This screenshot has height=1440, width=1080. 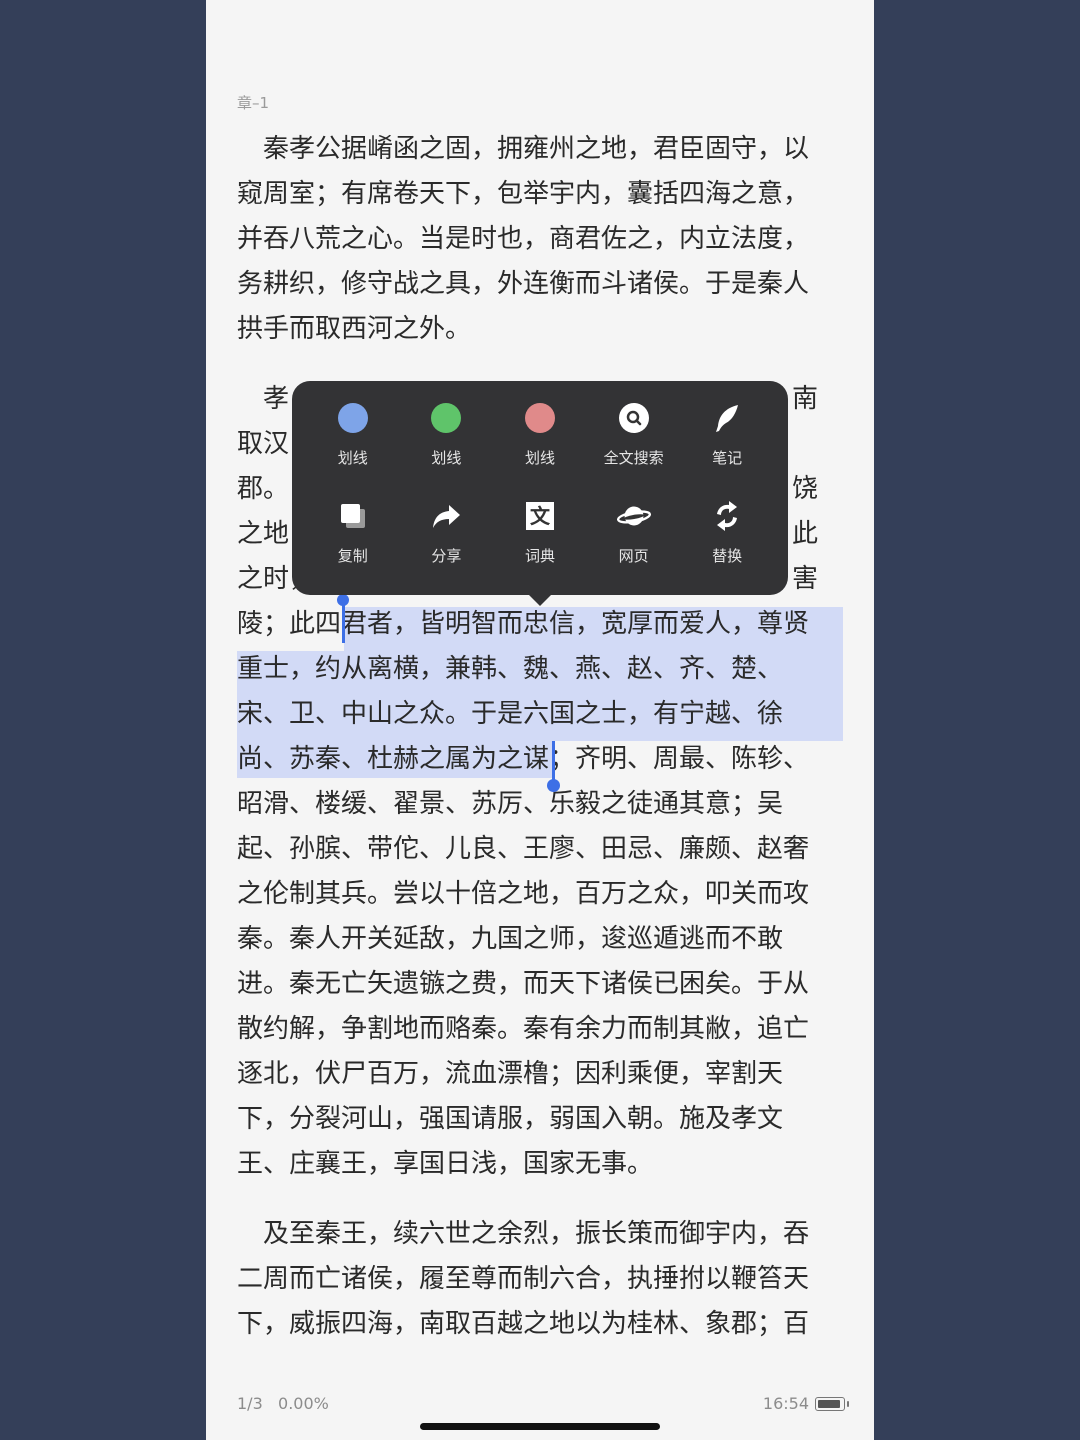 What do you see at coordinates (447, 544) in the screenshot?
I see `share-button: 分享` at bounding box center [447, 544].